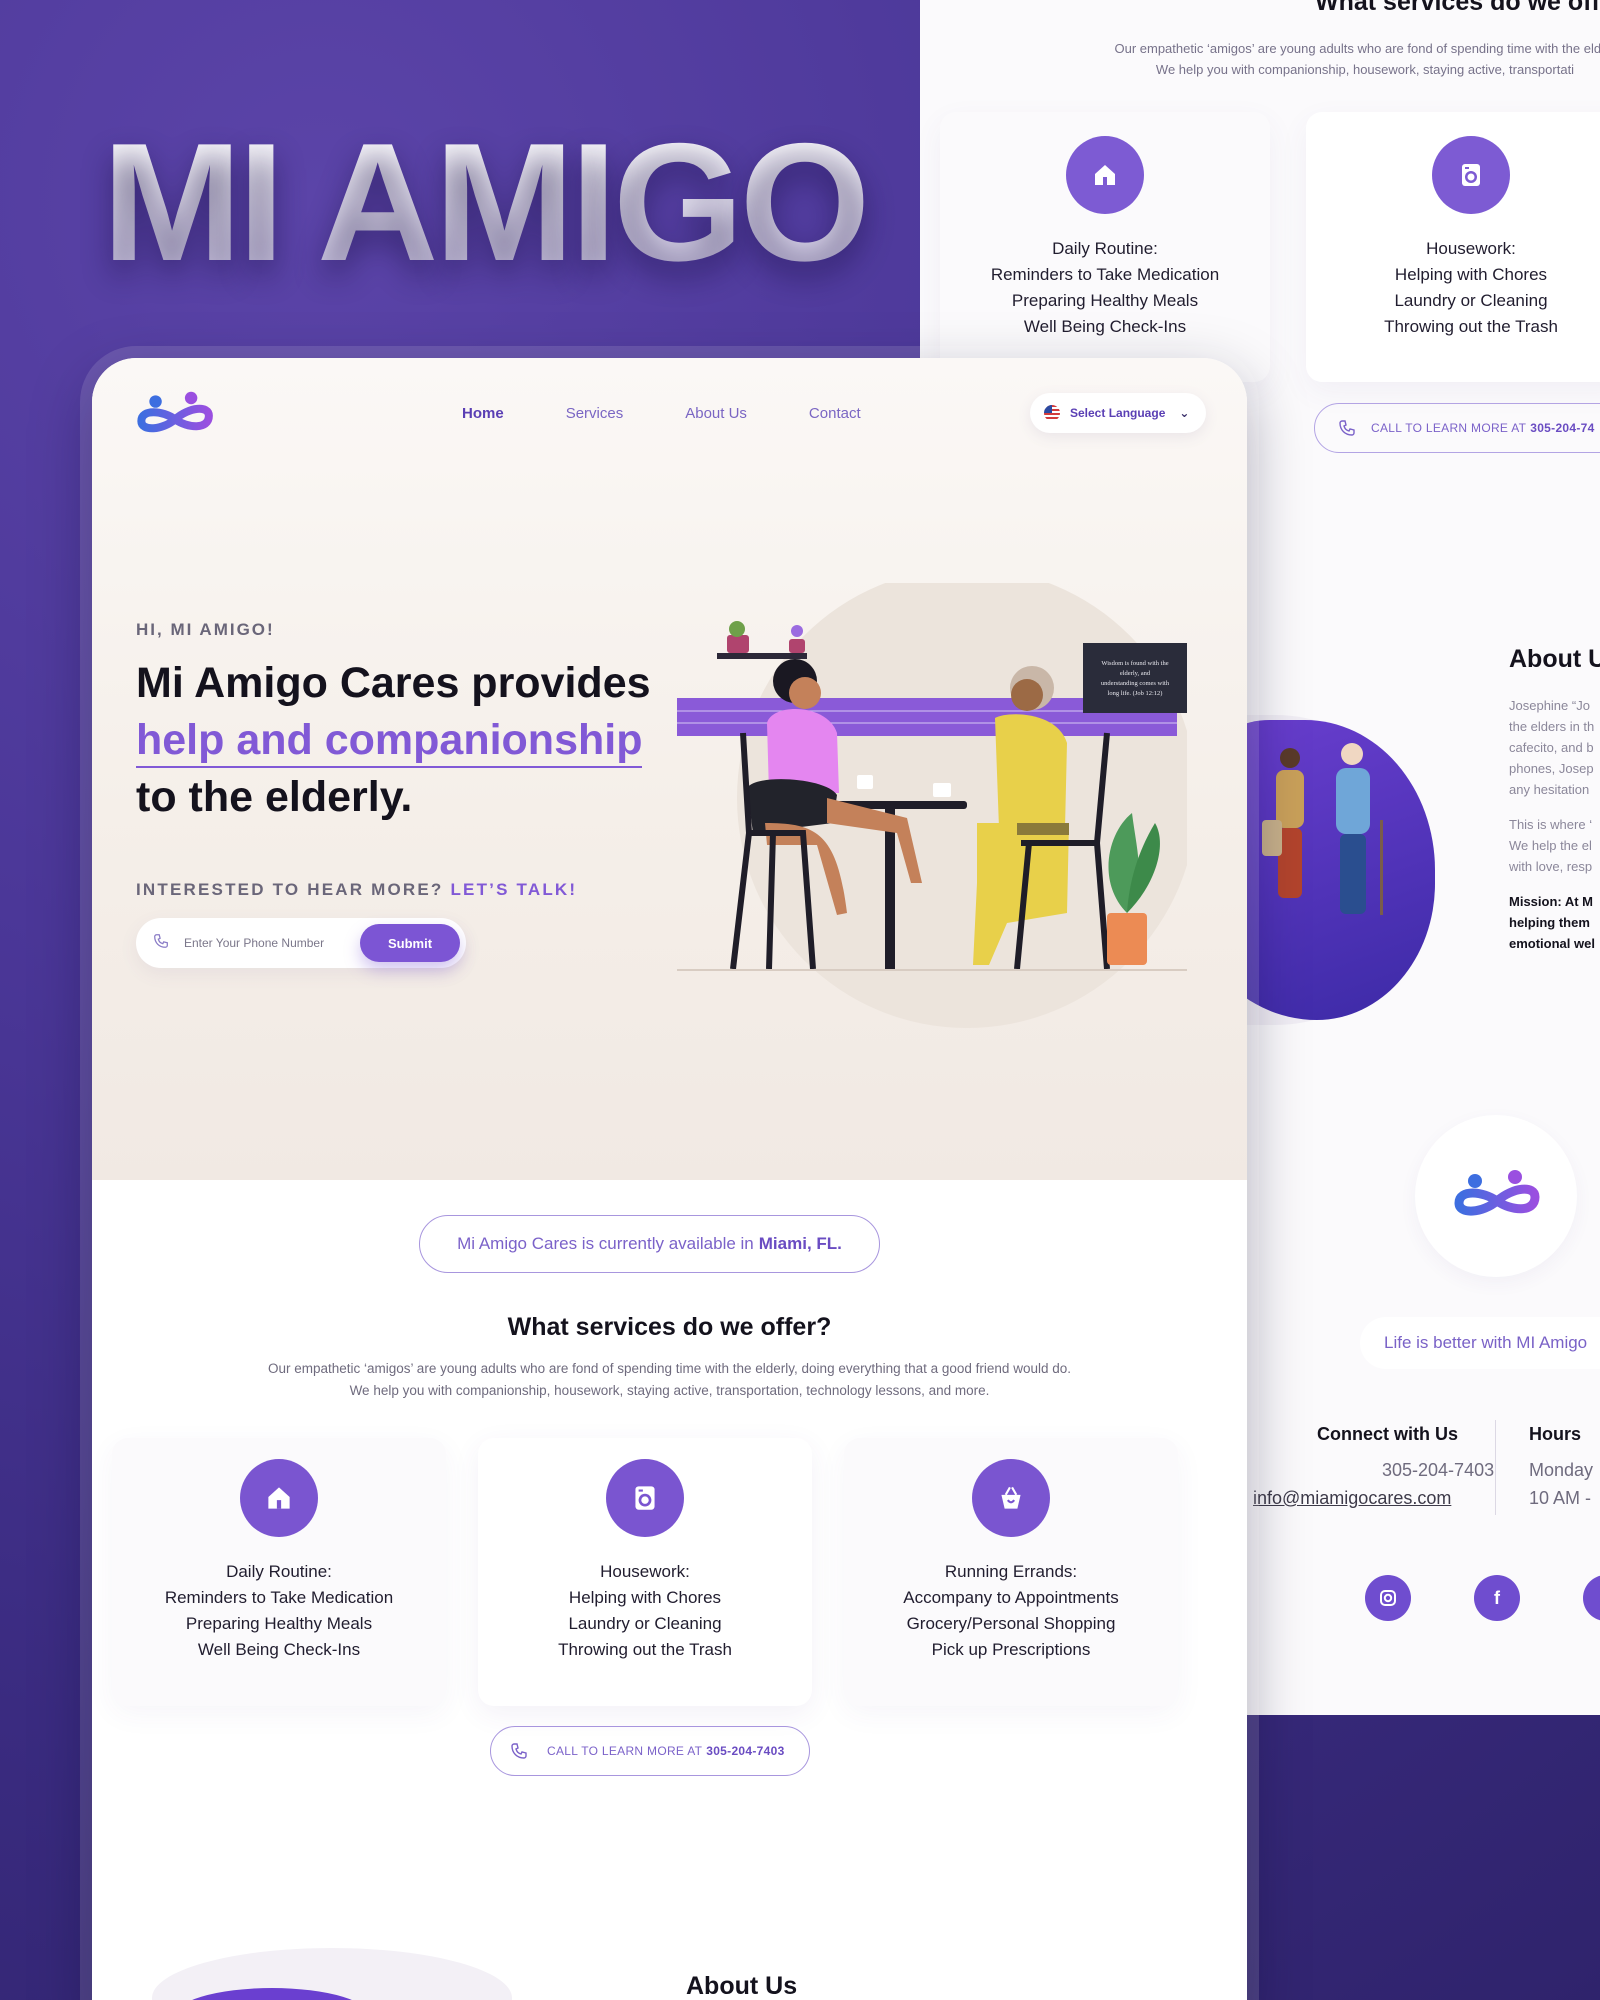 This screenshot has height=2000, width=1600. I want to click on talk-prefix: INTERESTED TO HEAR MORE?, so click(290, 889).